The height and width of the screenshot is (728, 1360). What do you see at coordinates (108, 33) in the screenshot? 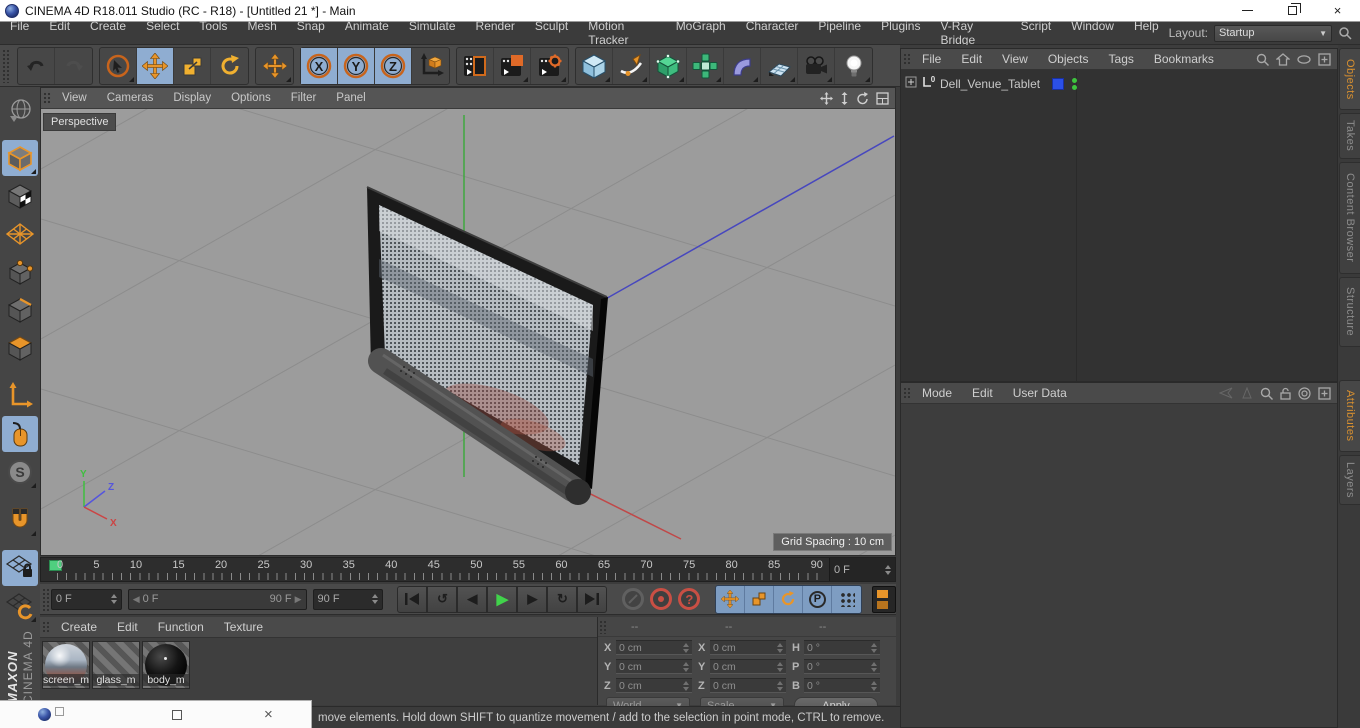
I see `menubar-item: Create` at bounding box center [108, 33].